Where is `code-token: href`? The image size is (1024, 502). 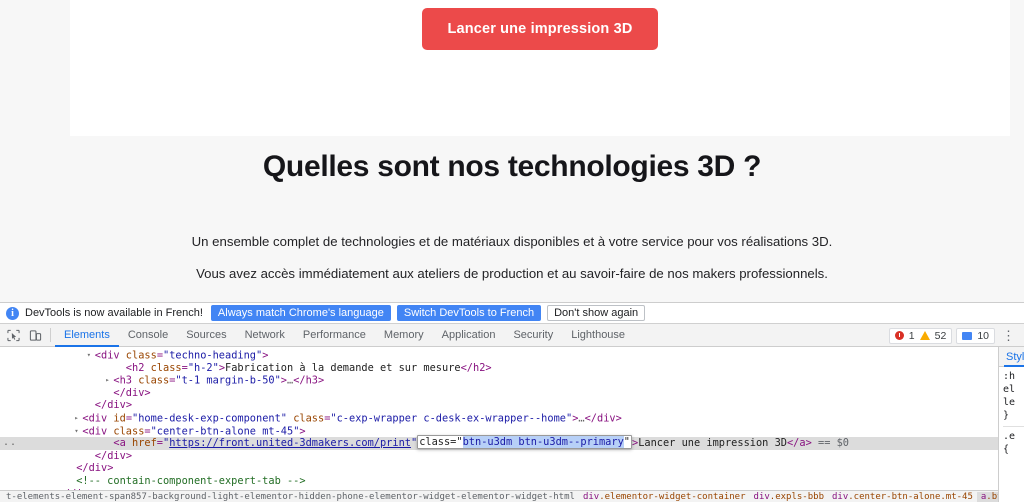 code-token: href is located at coordinates (141, 443).